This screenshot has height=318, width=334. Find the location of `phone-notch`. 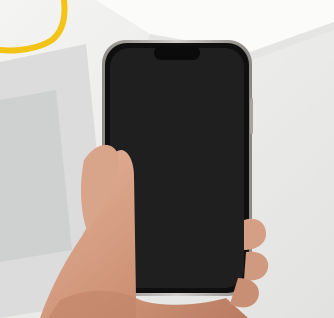

phone-notch is located at coordinates (177, 53).